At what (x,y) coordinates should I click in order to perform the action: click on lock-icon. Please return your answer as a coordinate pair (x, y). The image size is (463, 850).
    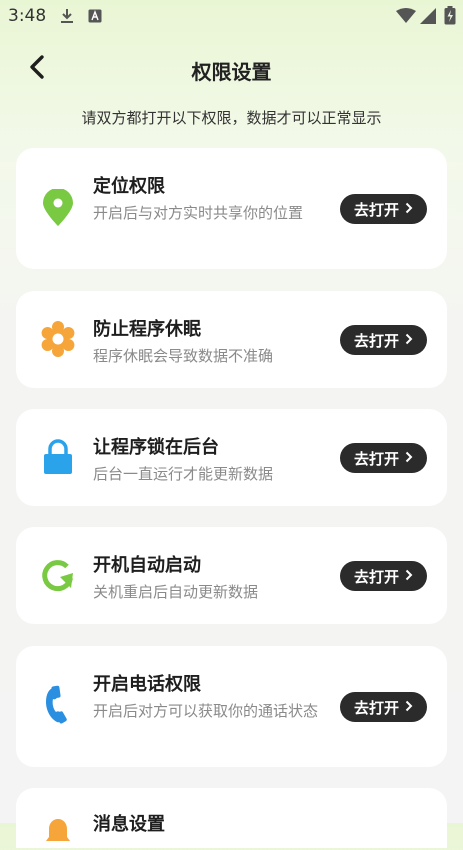
    Looking at the image, I should click on (58, 457).